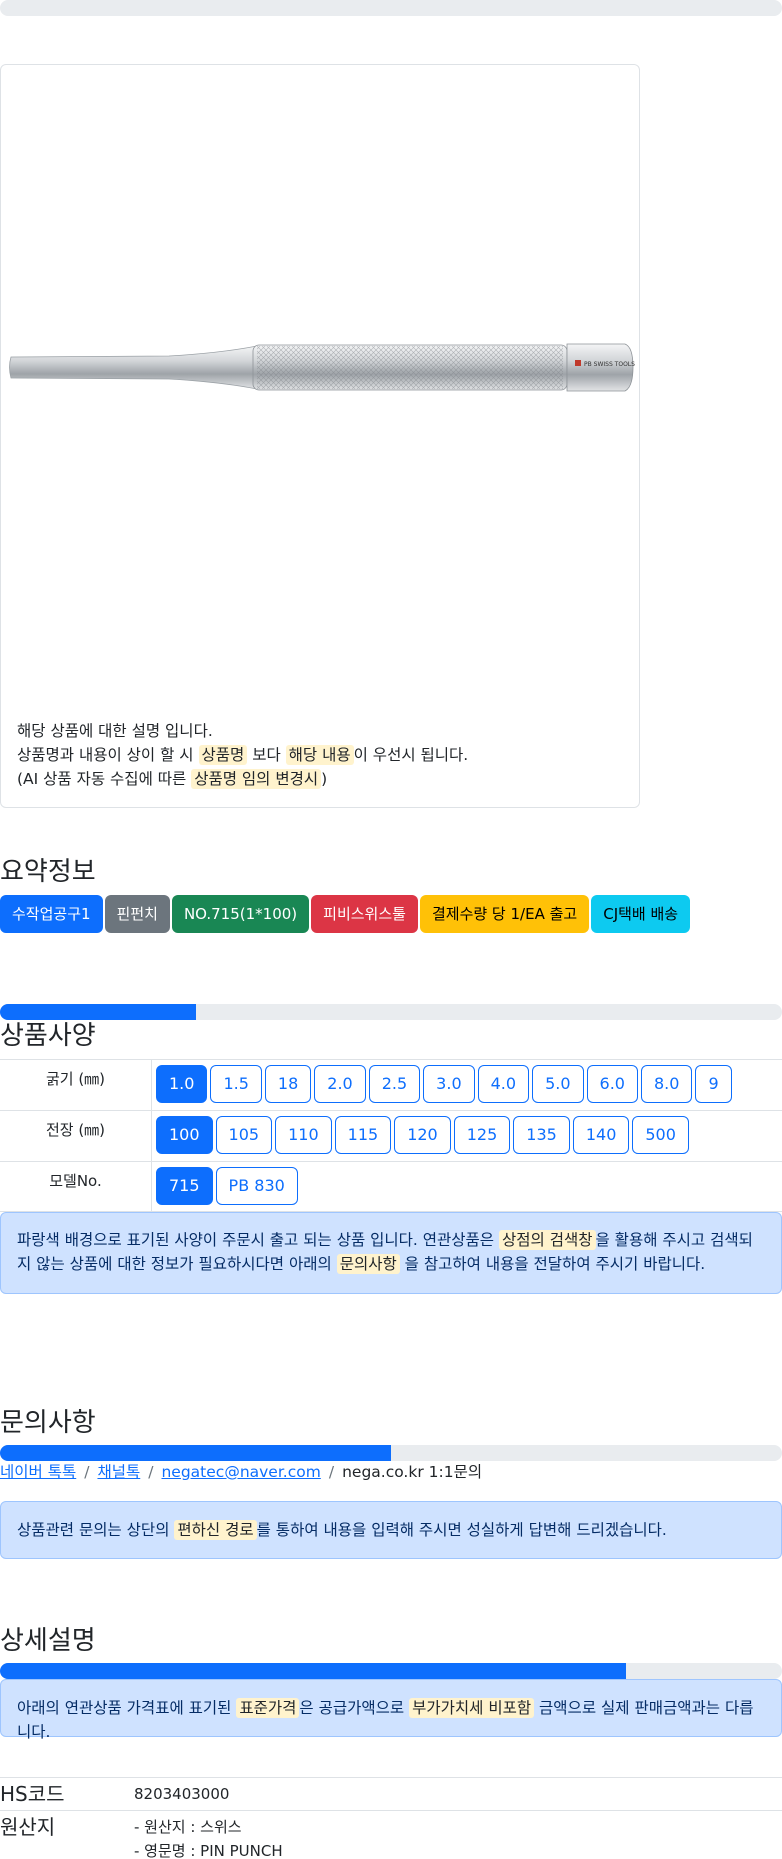 This screenshot has width=782, height=1859. Describe the element at coordinates (48, 1423) in the screenshot. I see `inquiry-title: 문의사항` at that location.